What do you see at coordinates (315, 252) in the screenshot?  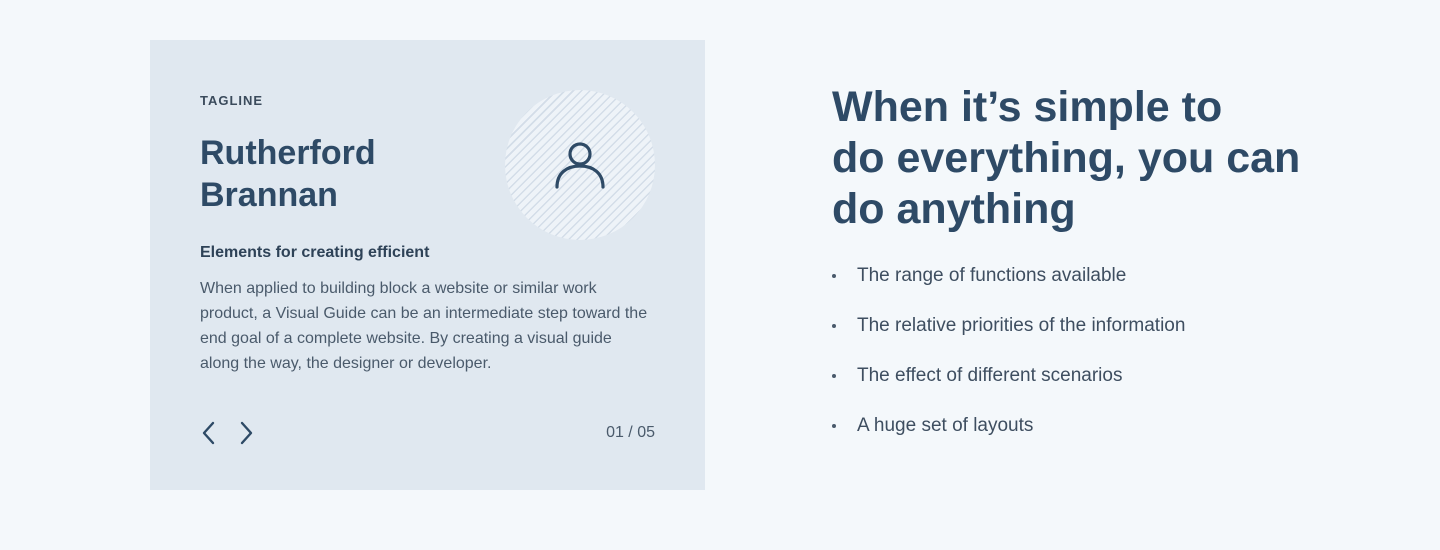 I see `card-subheading: Elements for creating efficient` at bounding box center [315, 252].